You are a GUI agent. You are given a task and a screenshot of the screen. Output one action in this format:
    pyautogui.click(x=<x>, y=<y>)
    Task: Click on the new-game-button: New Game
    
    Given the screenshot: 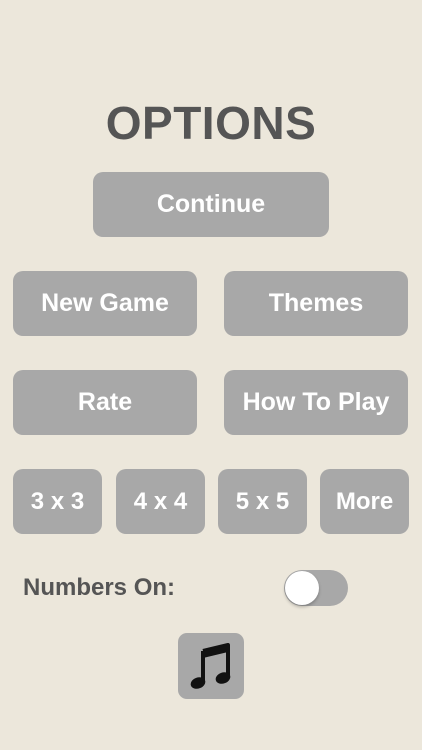 What is the action you would take?
    pyautogui.click(x=105, y=303)
    